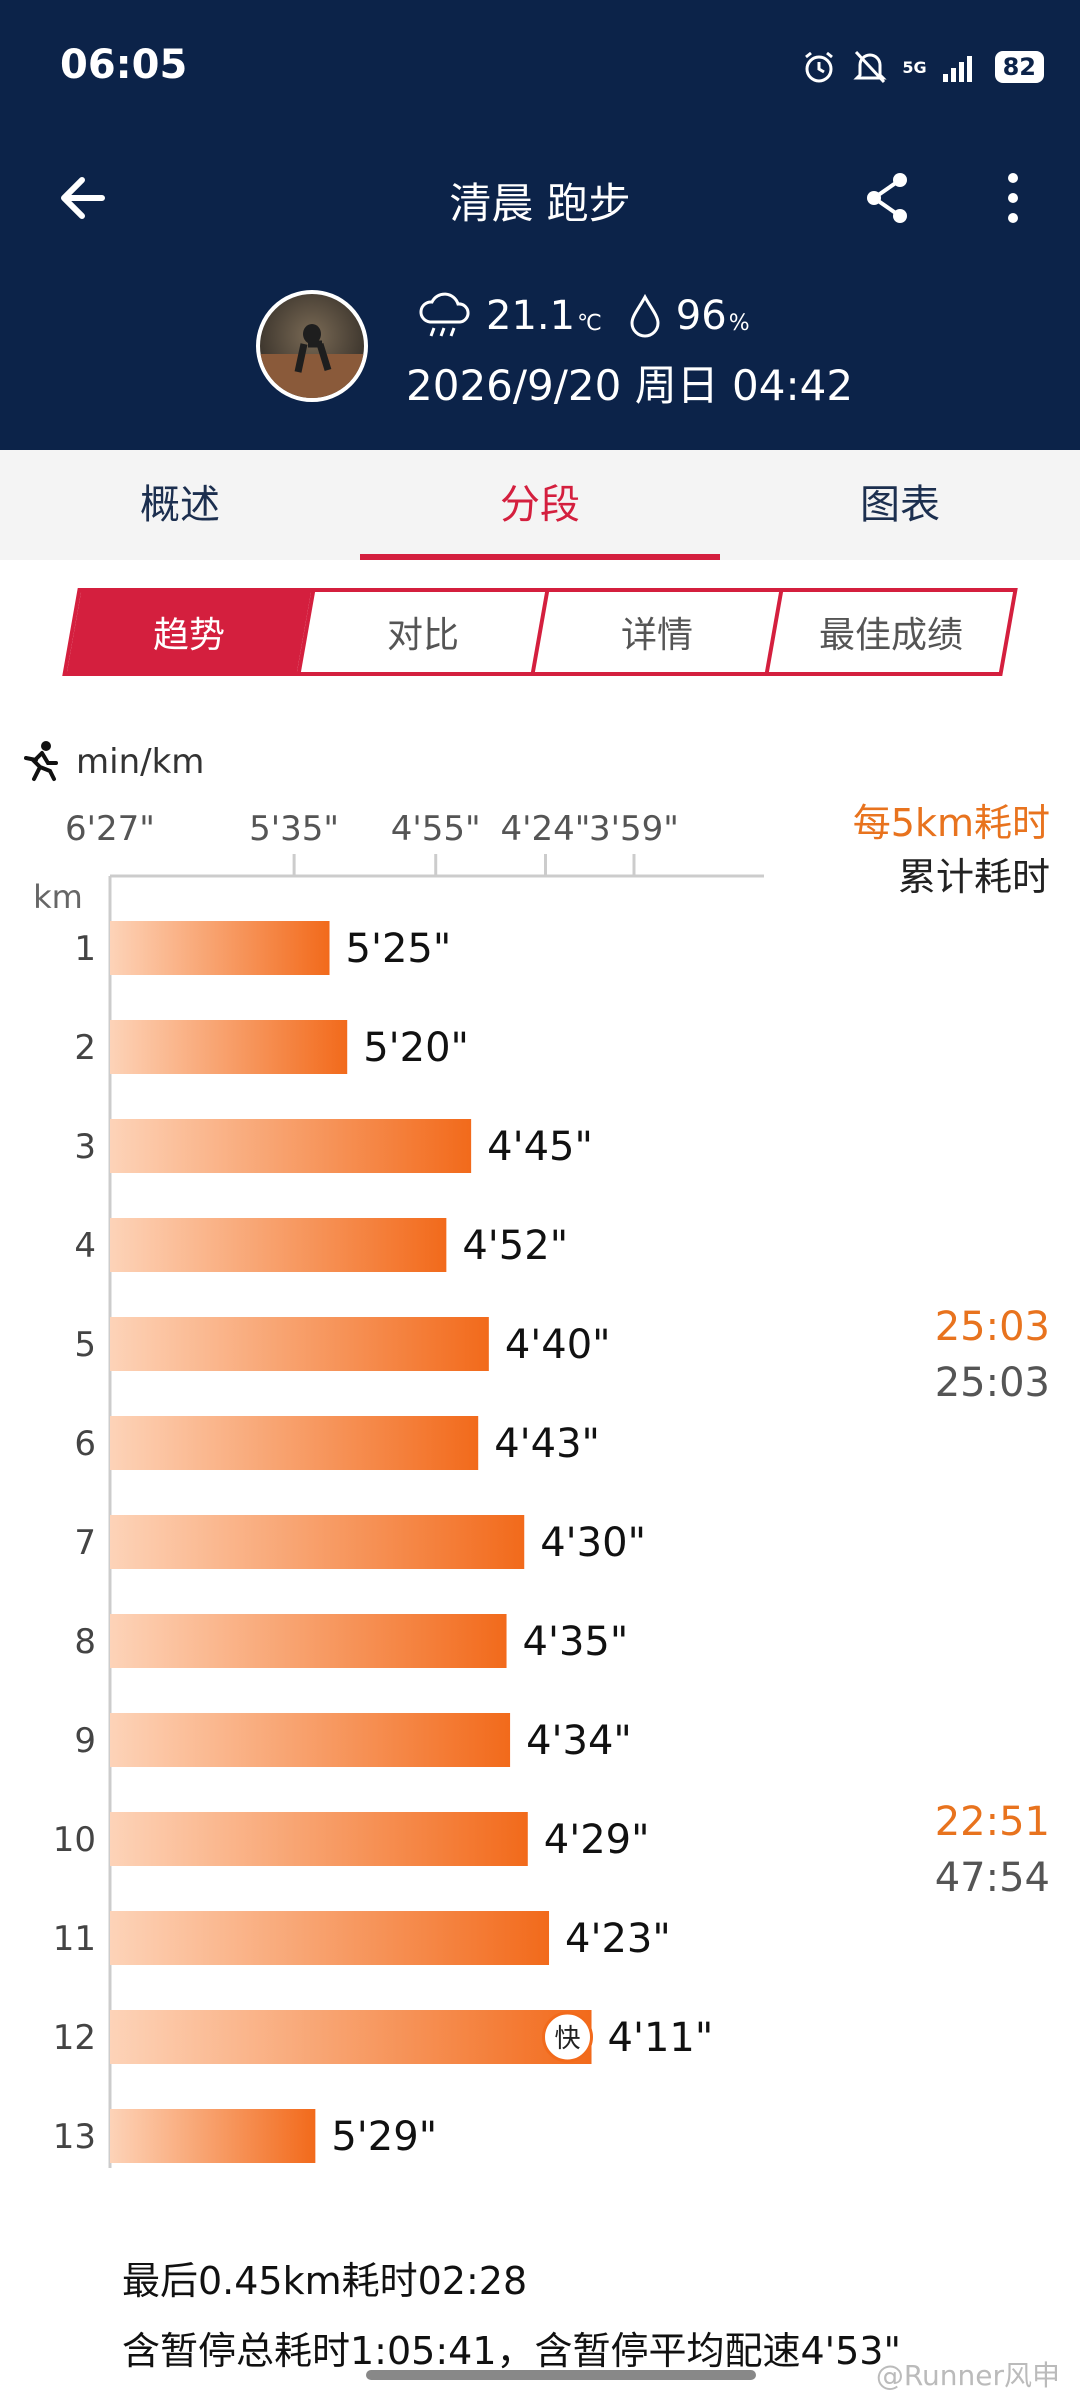 The width and height of the screenshot is (1080, 2400). I want to click on km-category-label: 3, so click(85, 1147).